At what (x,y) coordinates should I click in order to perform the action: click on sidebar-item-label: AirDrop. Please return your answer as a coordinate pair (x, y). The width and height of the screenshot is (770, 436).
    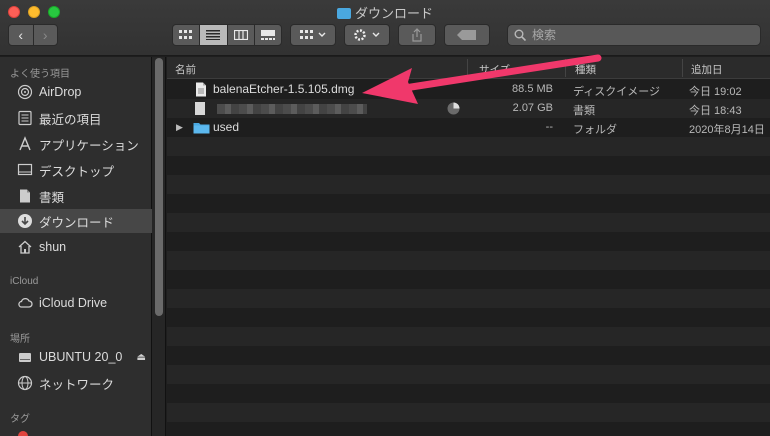
    Looking at the image, I should click on (60, 92).